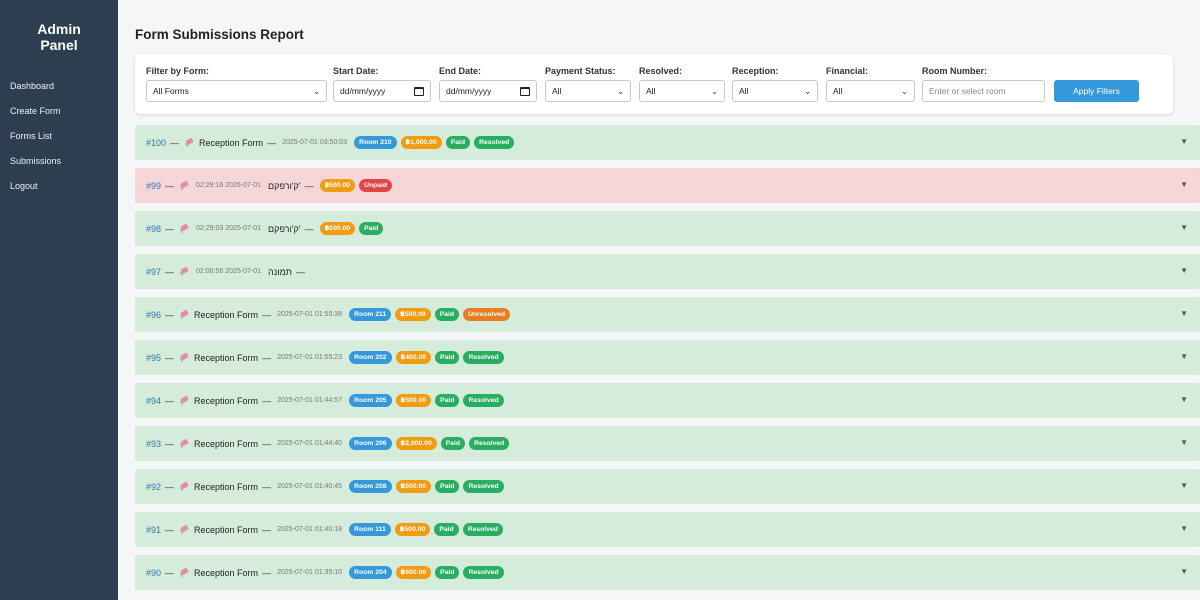 The image size is (1200, 600). What do you see at coordinates (153, 401) in the screenshot?
I see `submission-id: #94` at bounding box center [153, 401].